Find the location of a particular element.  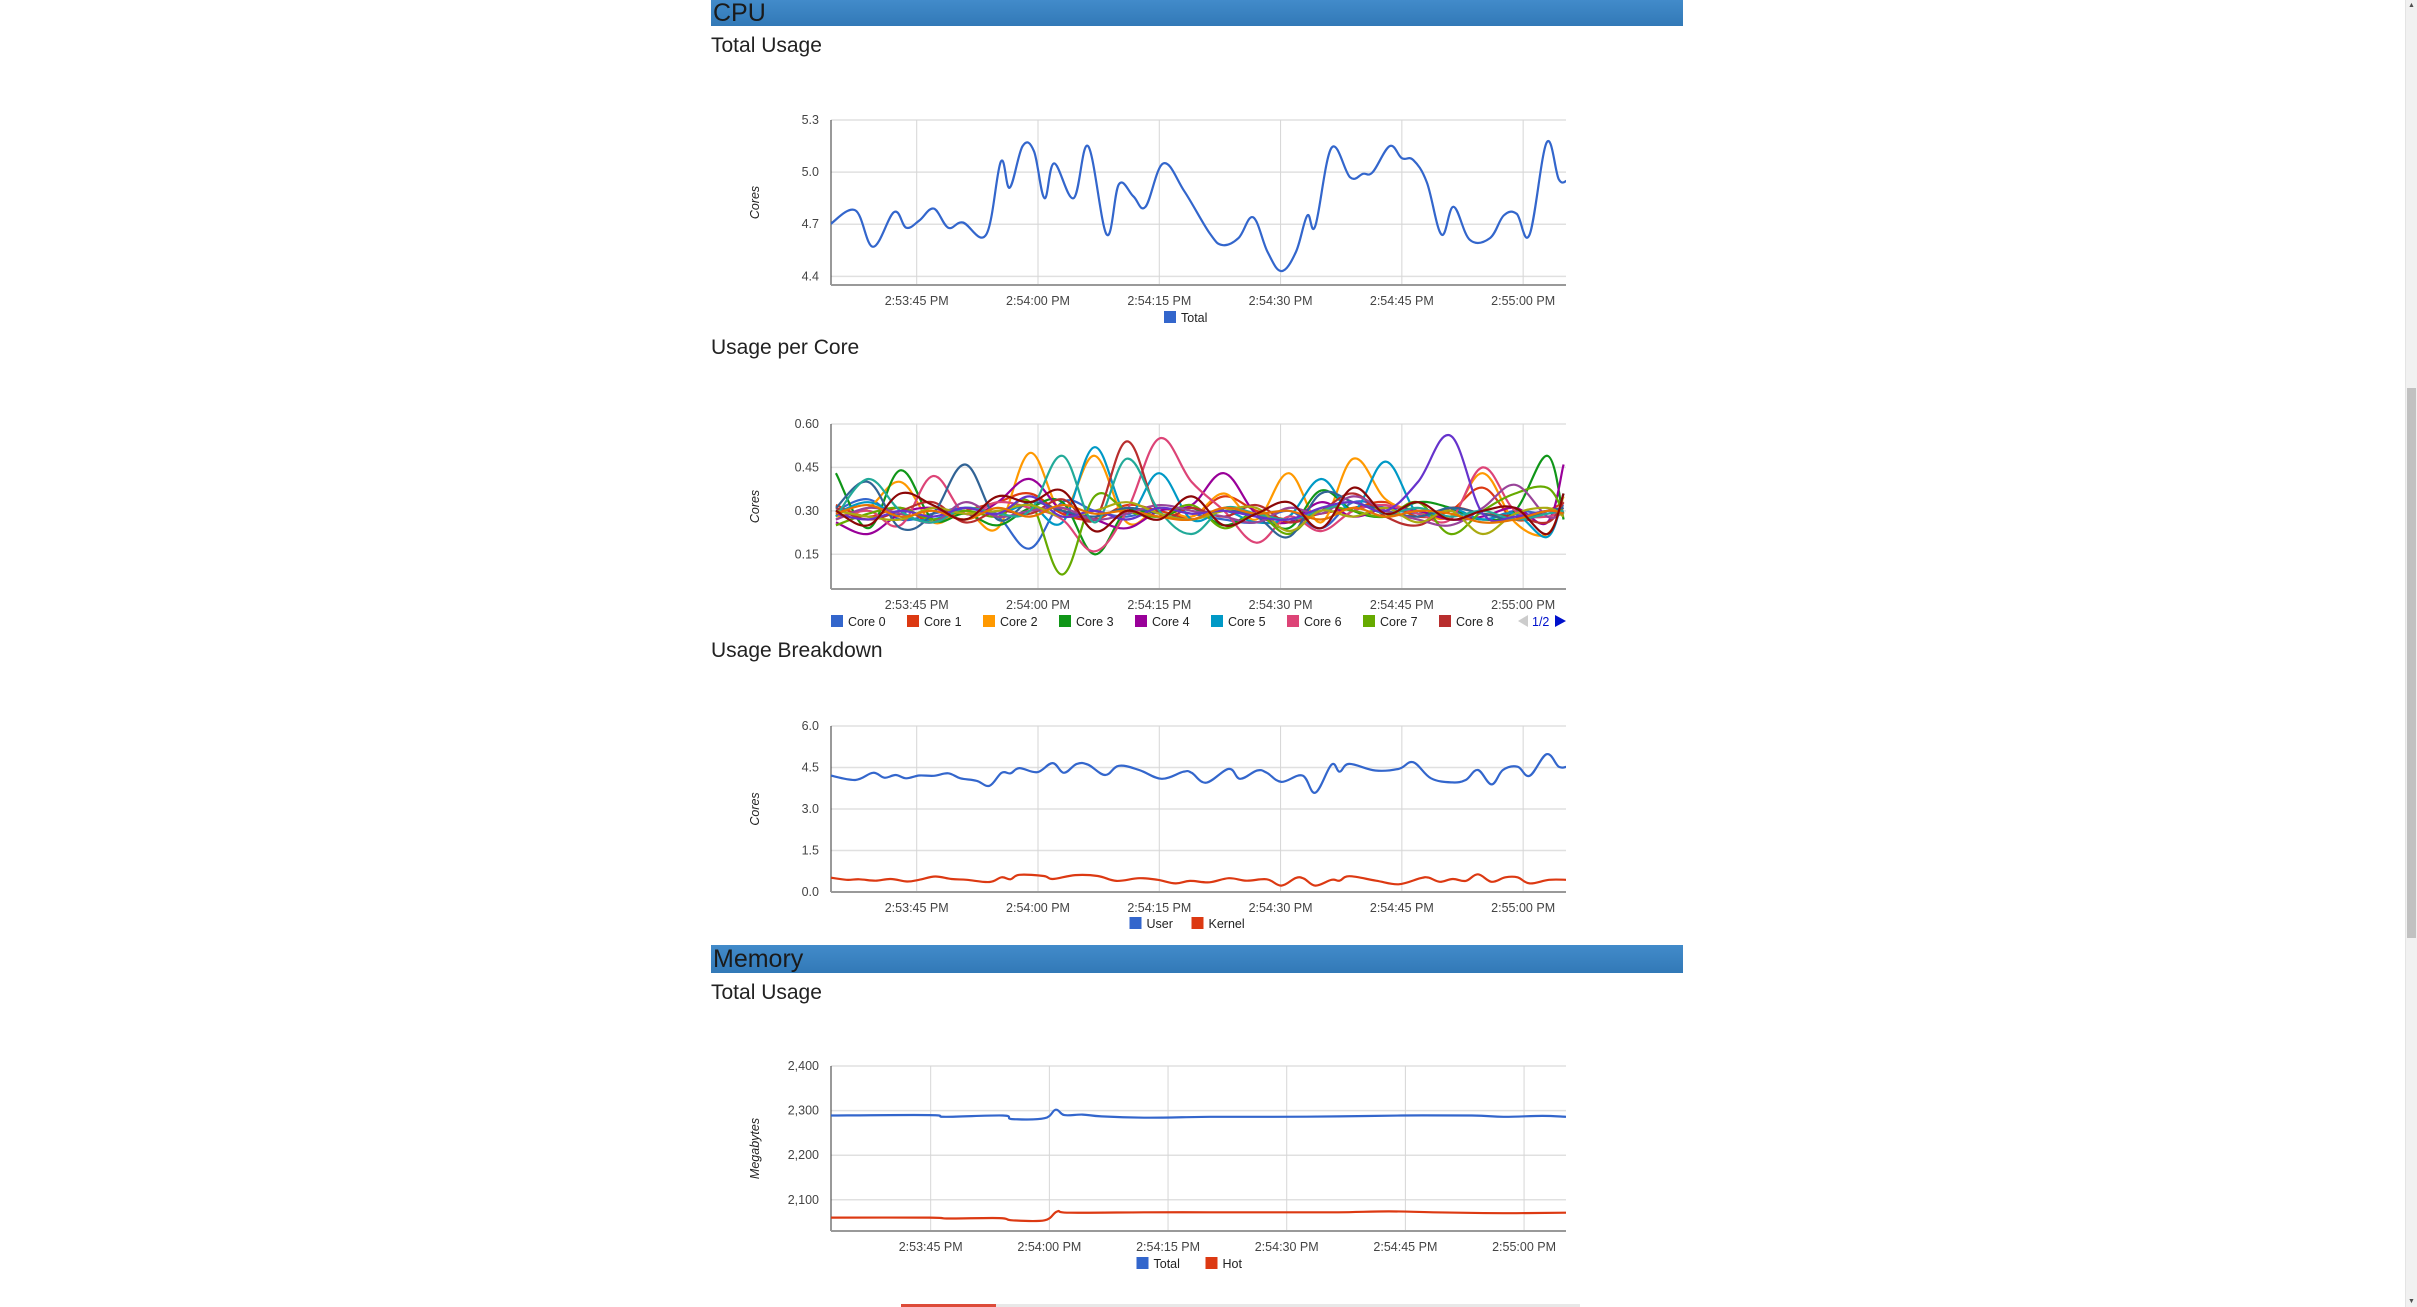

legend: Total Hot is located at coordinates (1189, 1264).